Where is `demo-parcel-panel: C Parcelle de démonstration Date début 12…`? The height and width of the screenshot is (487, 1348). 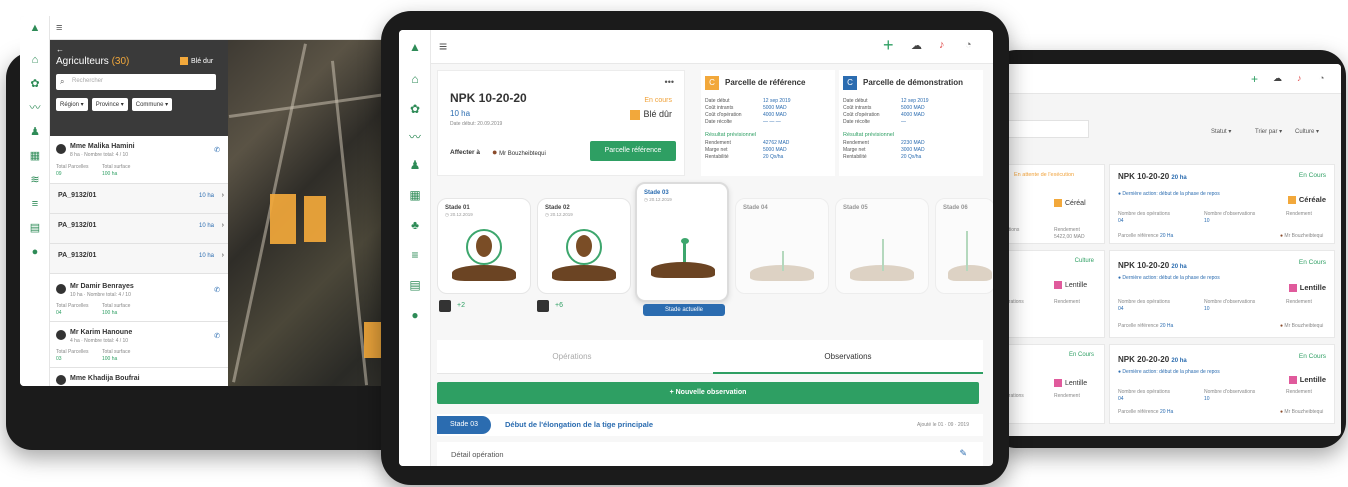 demo-parcel-panel: C Parcelle de démonstration Date début 12… is located at coordinates (911, 123).